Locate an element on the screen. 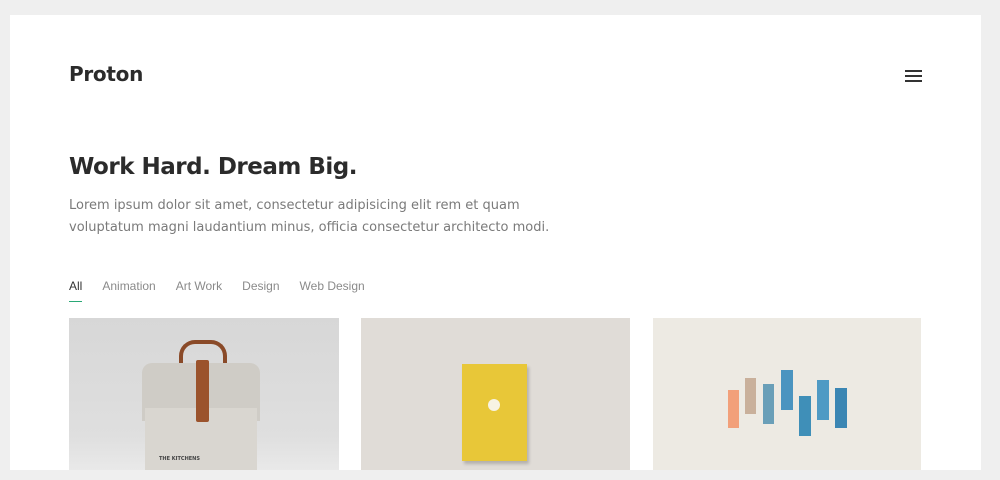  filter-all: All is located at coordinates (76, 290).